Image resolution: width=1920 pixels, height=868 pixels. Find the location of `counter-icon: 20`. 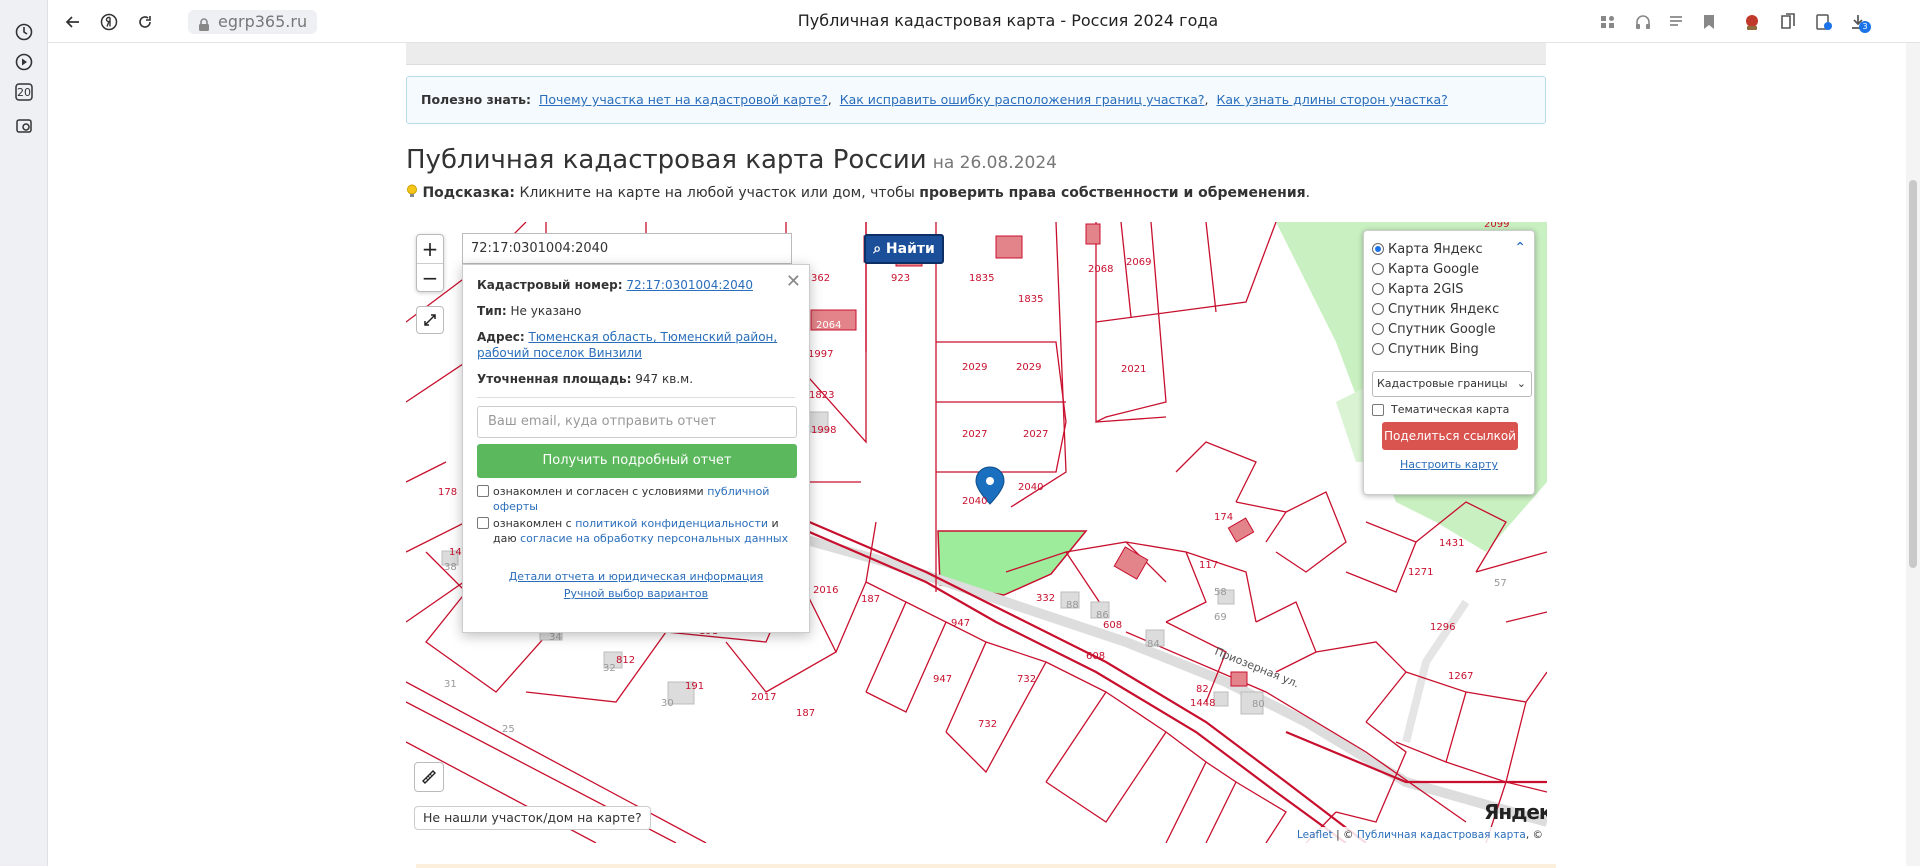

counter-icon: 20 is located at coordinates (24, 92).